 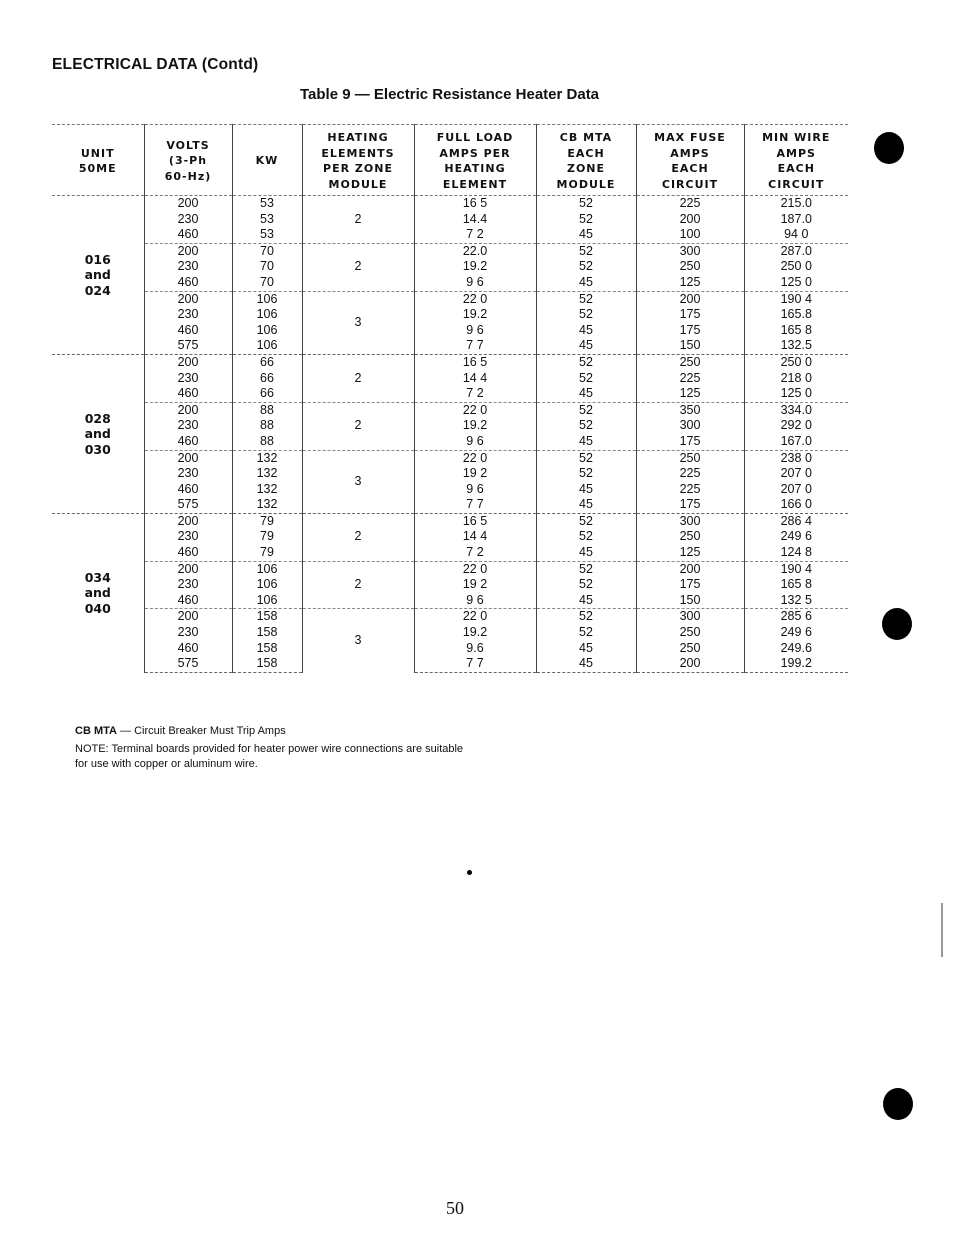 I want to click on table-row: 016 and 024 200 53 2 16 5 52 225 215.0, so click(x=450, y=274).